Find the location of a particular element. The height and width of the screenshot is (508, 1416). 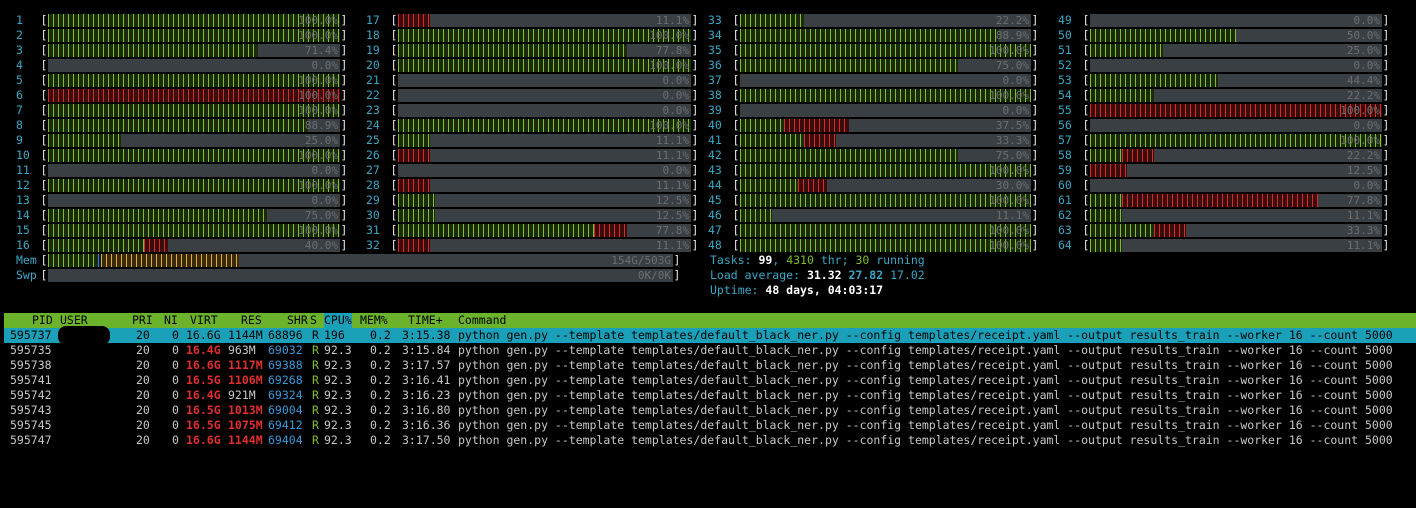

cpu-bar: 25.0% is located at coordinates (1236, 50).